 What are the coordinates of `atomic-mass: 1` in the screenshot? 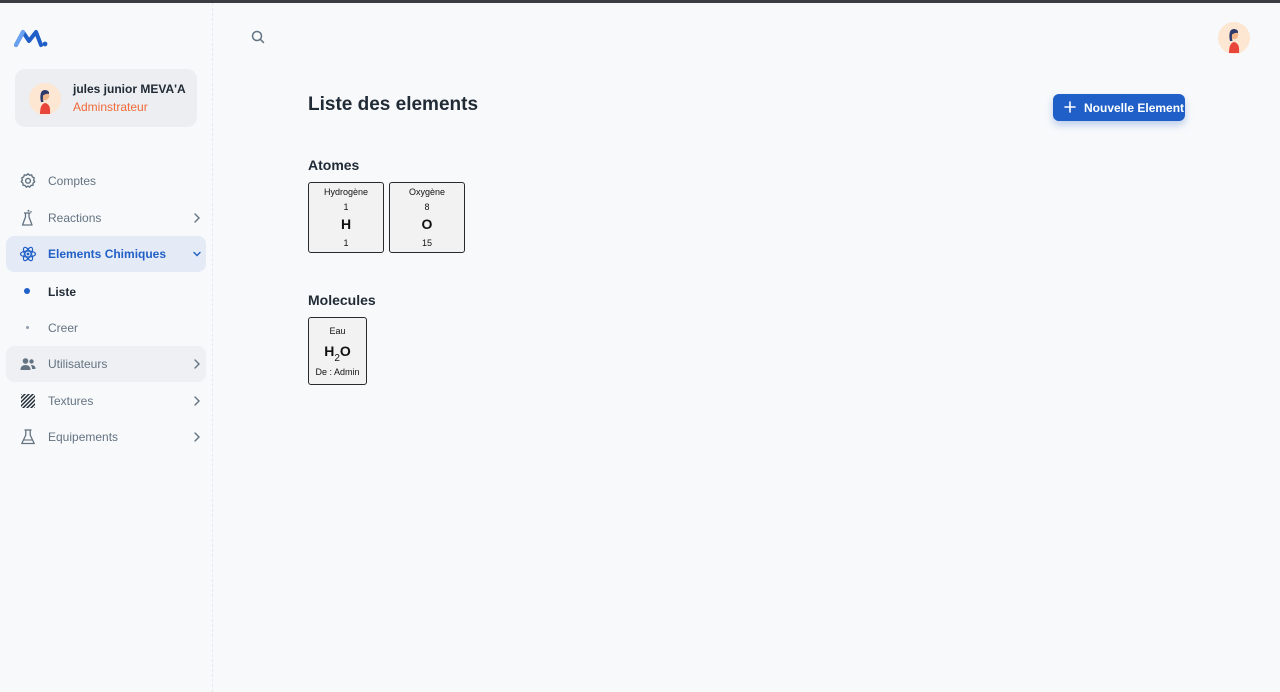 It's located at (346, 243).